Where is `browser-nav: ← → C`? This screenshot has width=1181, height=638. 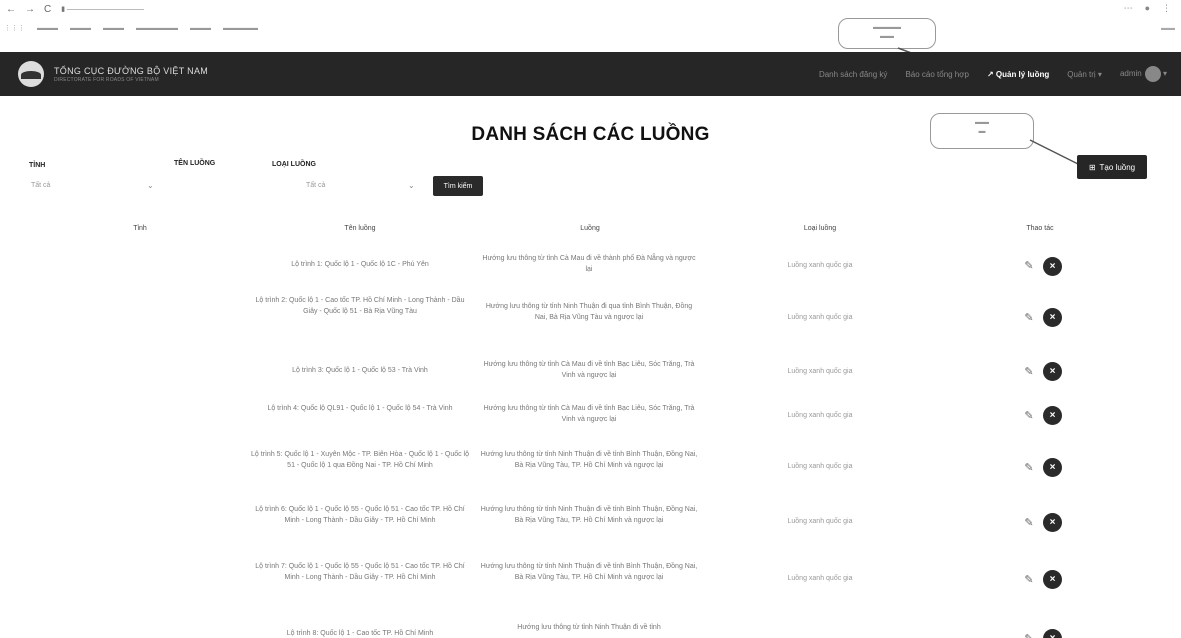 browser-nav: ← → C is located at coordinates (28, 9).